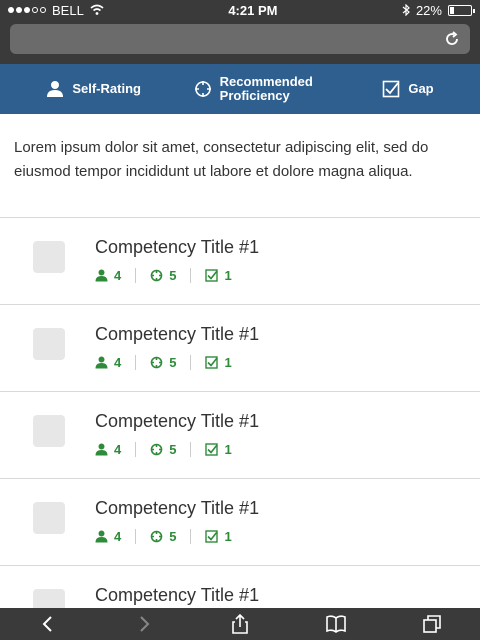  Describe the element at coordinates (253, 10) in the screenshot. I see `clock: 4:21 PM` at that location.